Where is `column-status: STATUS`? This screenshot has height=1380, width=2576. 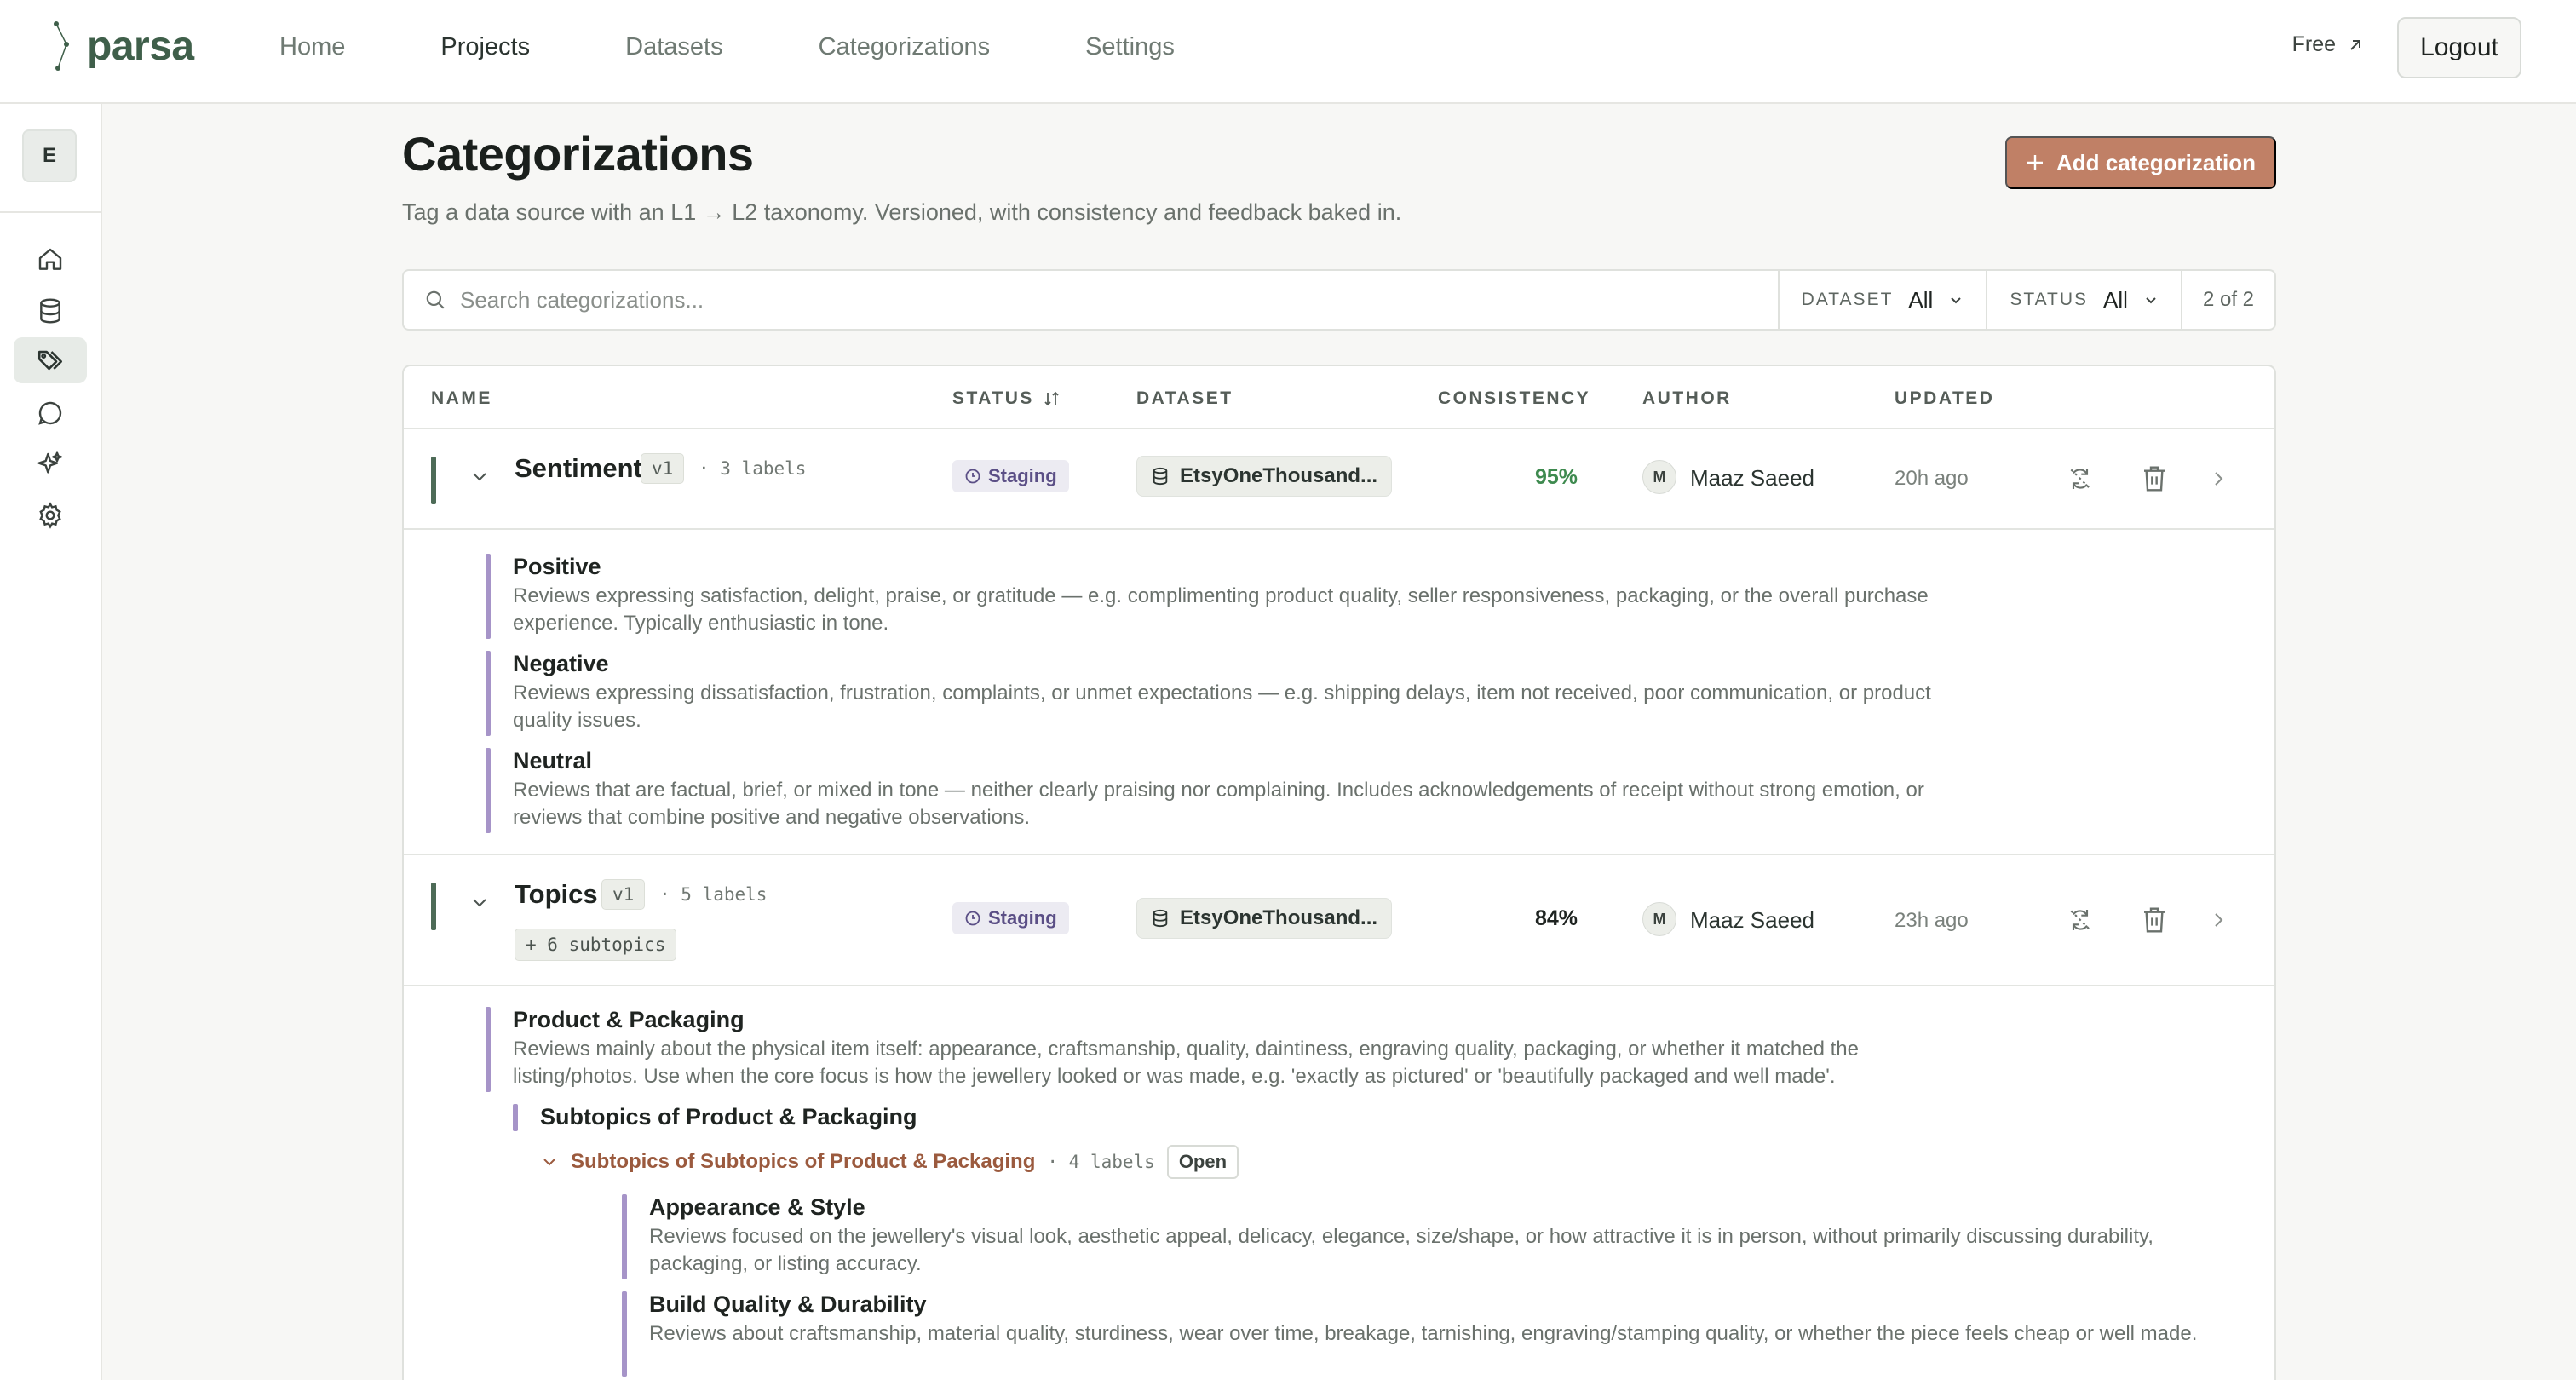
column-status: STATUS is located at coordinates (1007, 399).